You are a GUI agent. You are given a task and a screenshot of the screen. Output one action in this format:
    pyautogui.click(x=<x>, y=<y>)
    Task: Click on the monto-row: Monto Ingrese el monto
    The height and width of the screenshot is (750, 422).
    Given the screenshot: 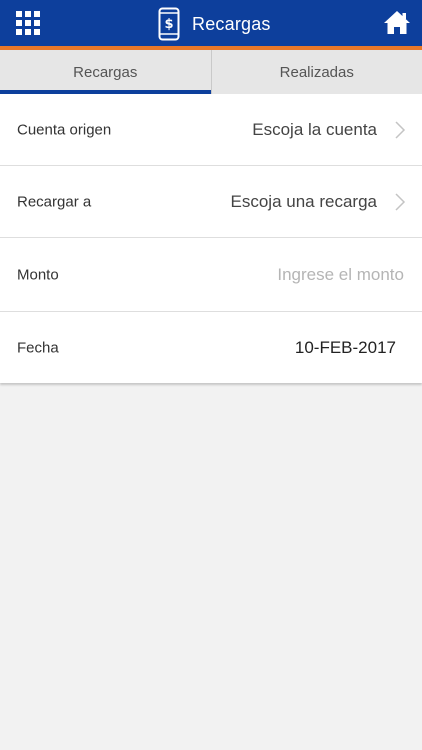 What is the action you would take?
    pyautogui.click(x=211, y=275)
    